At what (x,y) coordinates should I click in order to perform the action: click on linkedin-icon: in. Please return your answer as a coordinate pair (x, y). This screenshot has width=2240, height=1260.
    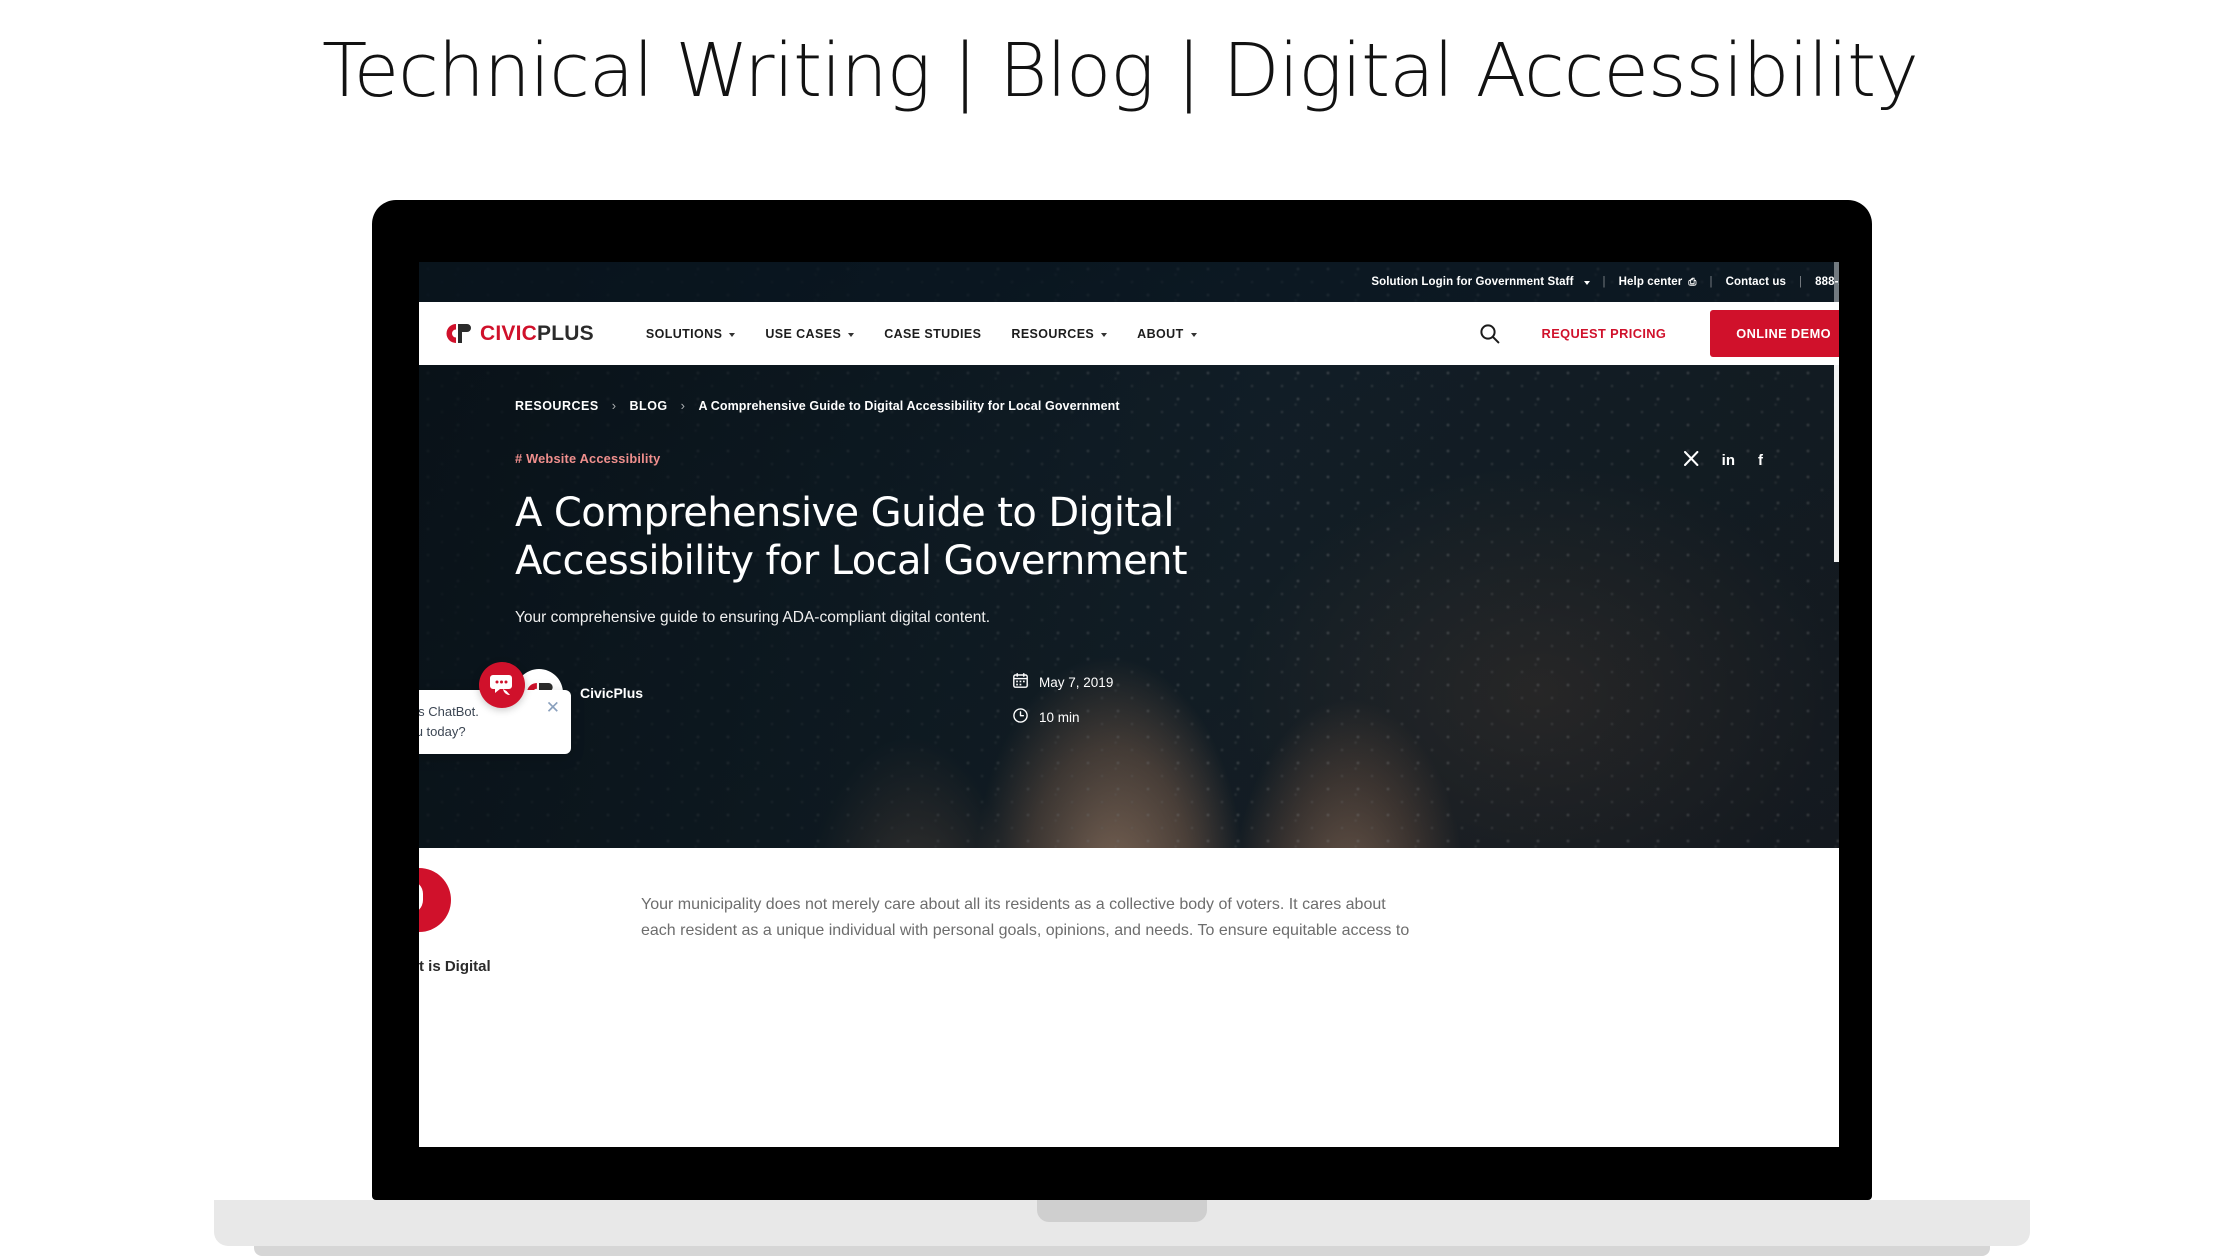
    Looking at the image, I should click on (1728, 460).